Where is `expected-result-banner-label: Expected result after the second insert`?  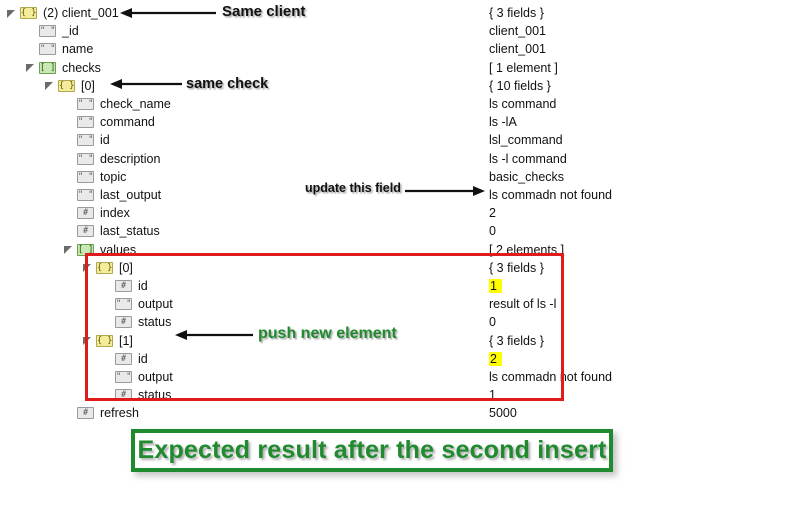
expected-result-banner-label: Expected result after the second insert is located at coordinates (372, 450).